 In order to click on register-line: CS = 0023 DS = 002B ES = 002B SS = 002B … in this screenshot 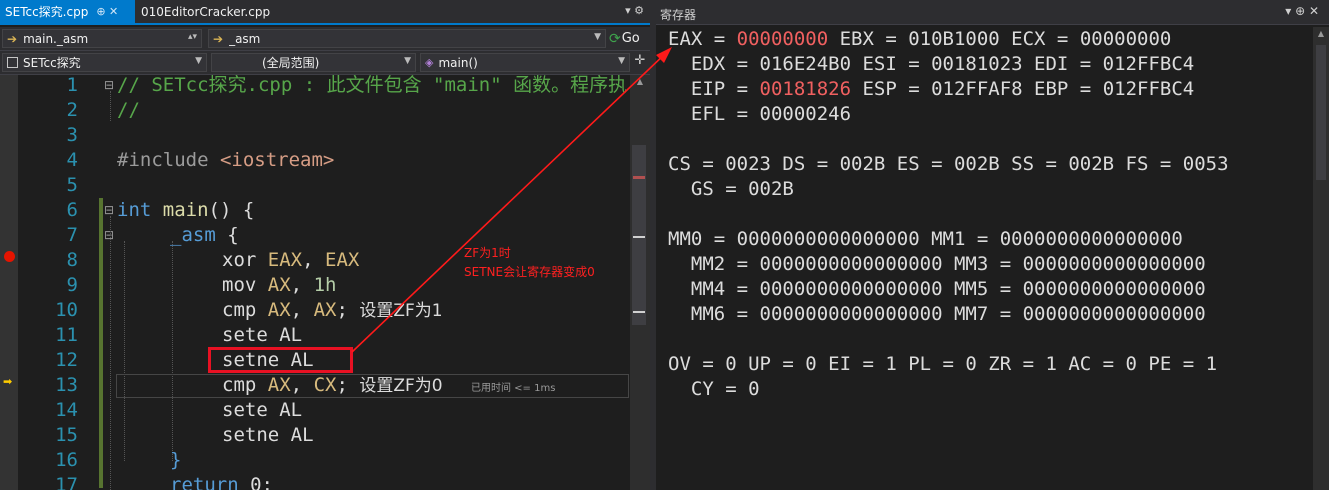, I will do `click(948, 164)`.